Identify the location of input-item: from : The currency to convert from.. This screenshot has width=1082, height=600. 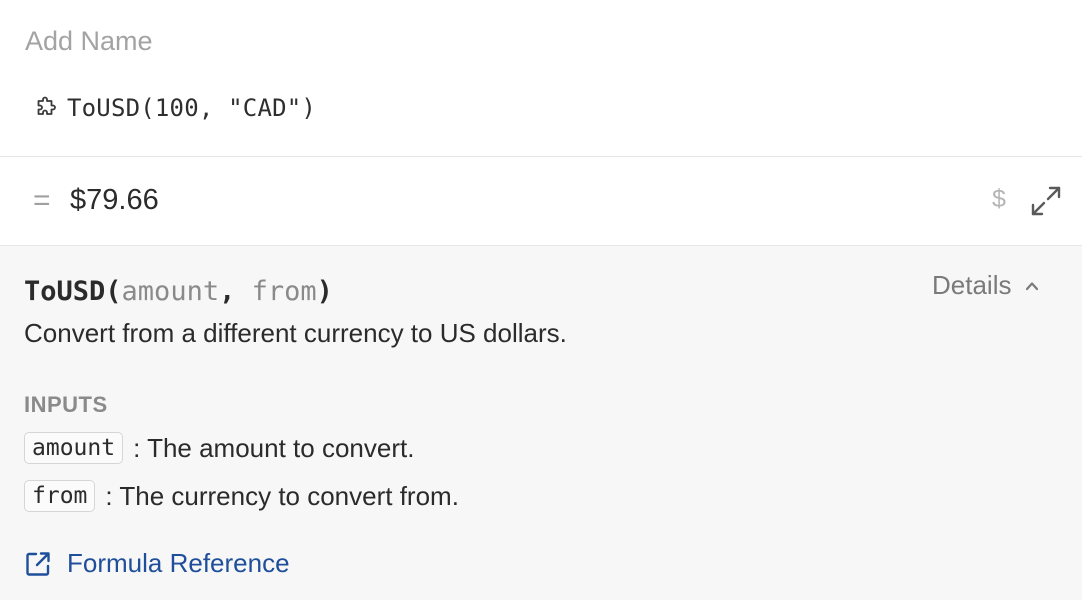
(241, 496).